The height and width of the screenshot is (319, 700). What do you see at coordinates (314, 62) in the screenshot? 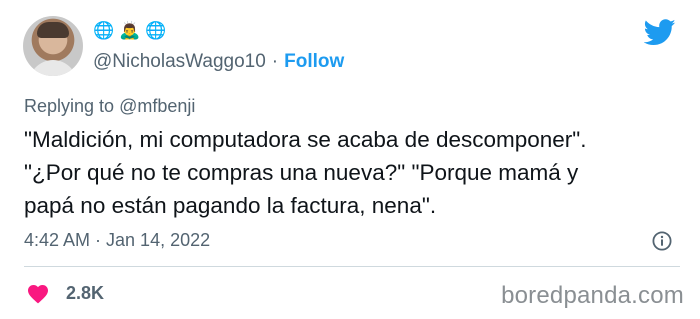
I see `follow-button: Follow` at bounding box center [314, 62].